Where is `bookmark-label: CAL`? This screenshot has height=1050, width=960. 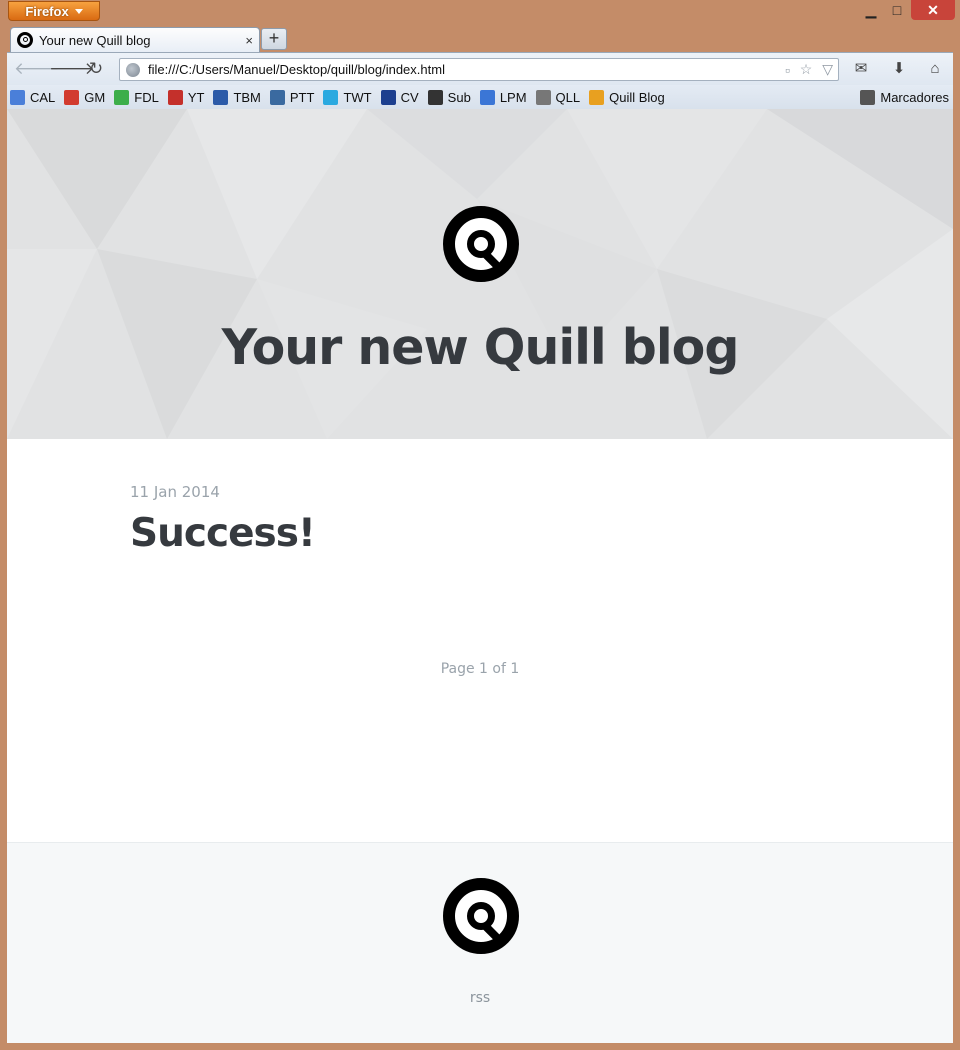 bookmark-label: CAL is located at coordinates (43, 97).